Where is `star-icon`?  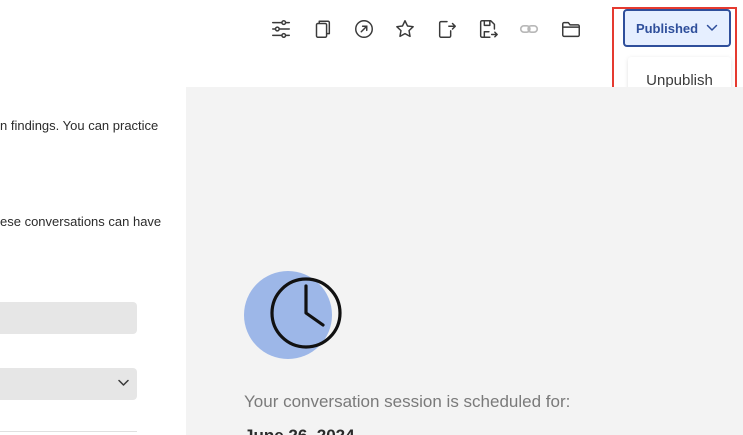 star-icon is located at coordinates (405, 29).